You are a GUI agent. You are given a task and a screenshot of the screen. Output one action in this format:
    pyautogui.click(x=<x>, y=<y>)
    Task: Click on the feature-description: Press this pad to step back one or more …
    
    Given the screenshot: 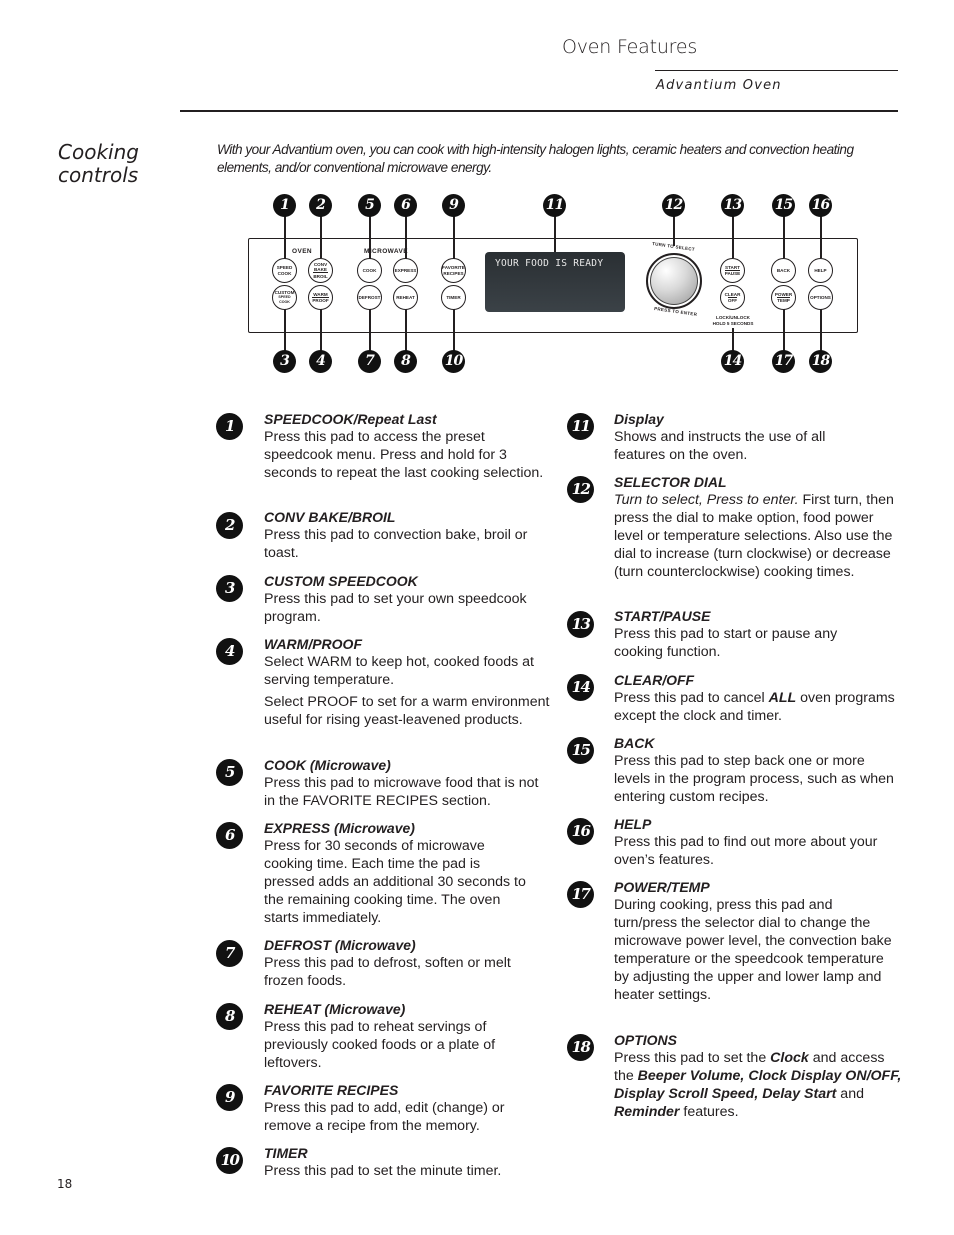 What is the action you would take?
    pyautogui.click(x=754, y=779)
    